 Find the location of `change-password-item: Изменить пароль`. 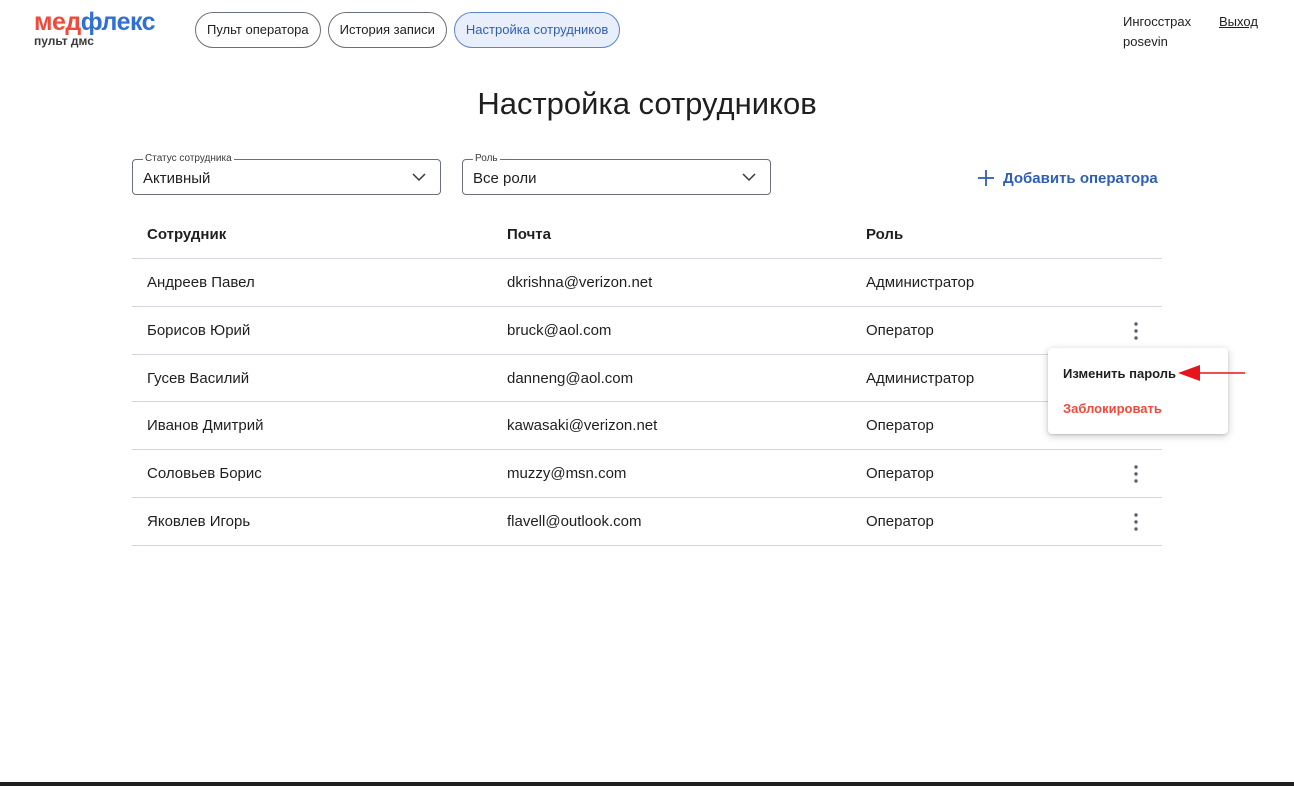

change-password-item: Изменить пароль is located at coordinates (1119, 374).